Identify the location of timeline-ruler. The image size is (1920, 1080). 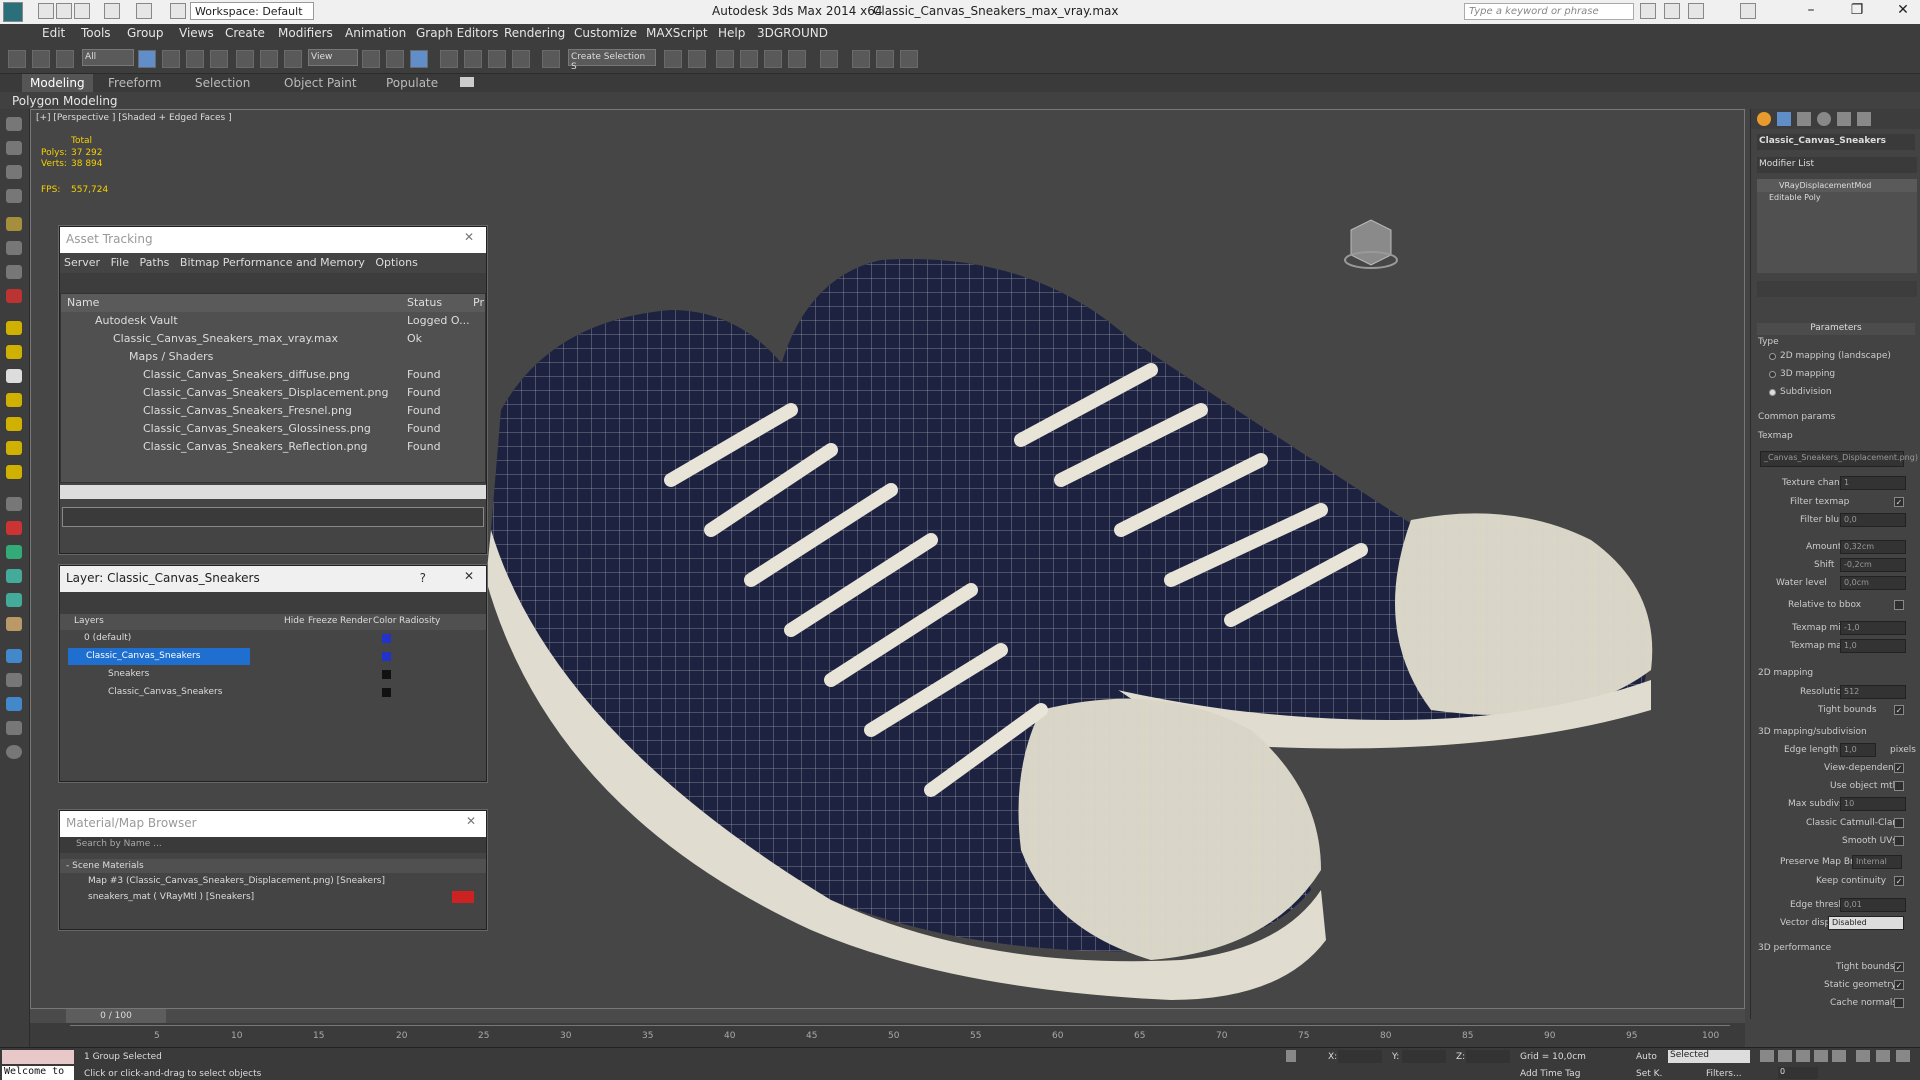
(900, 1025).